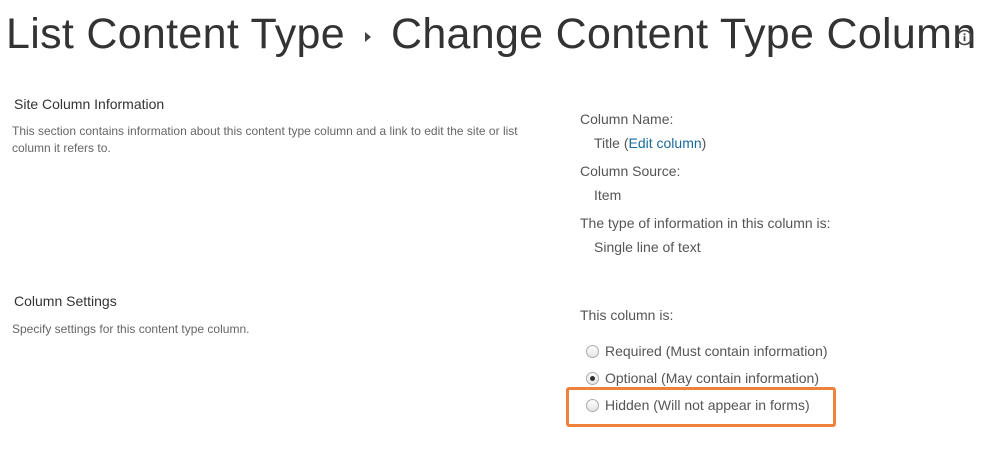 This screenshot has width=1001, height=456. What do you see at coordinates (964, 37) in the screenshot?
I see `info-icon` at bounding box center [964, 37].